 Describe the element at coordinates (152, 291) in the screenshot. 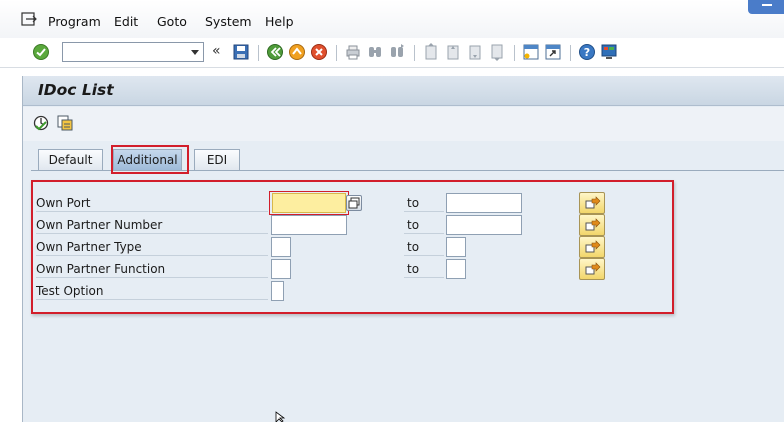

I see `test-option-label: Test Option` at that location.